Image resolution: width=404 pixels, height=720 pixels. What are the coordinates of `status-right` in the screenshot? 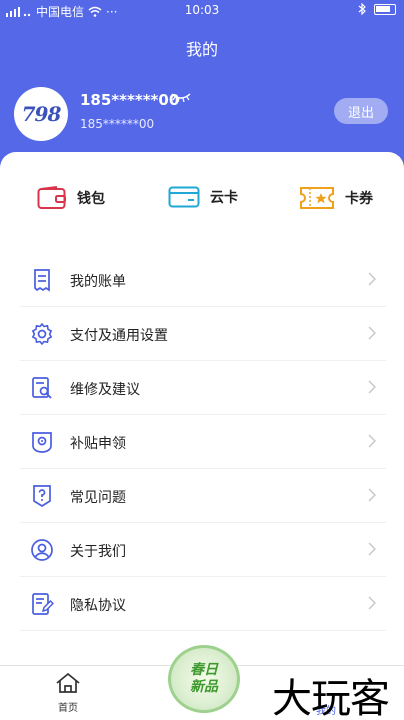 It's located at (377, 9).